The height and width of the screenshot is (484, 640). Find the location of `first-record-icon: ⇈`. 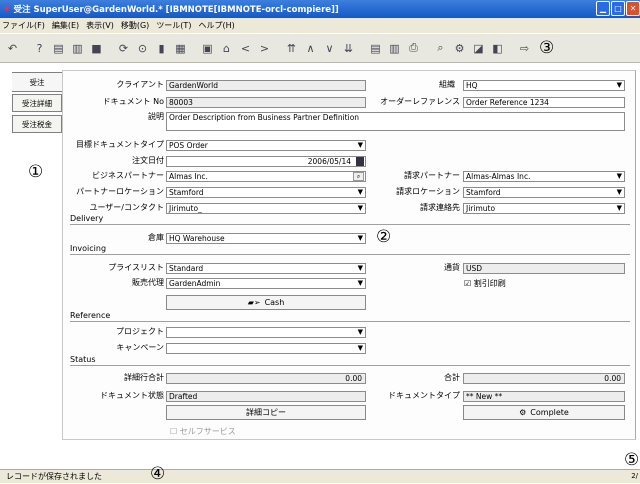

first-record-icon: ⇈ is located at coordinates (291, 48).